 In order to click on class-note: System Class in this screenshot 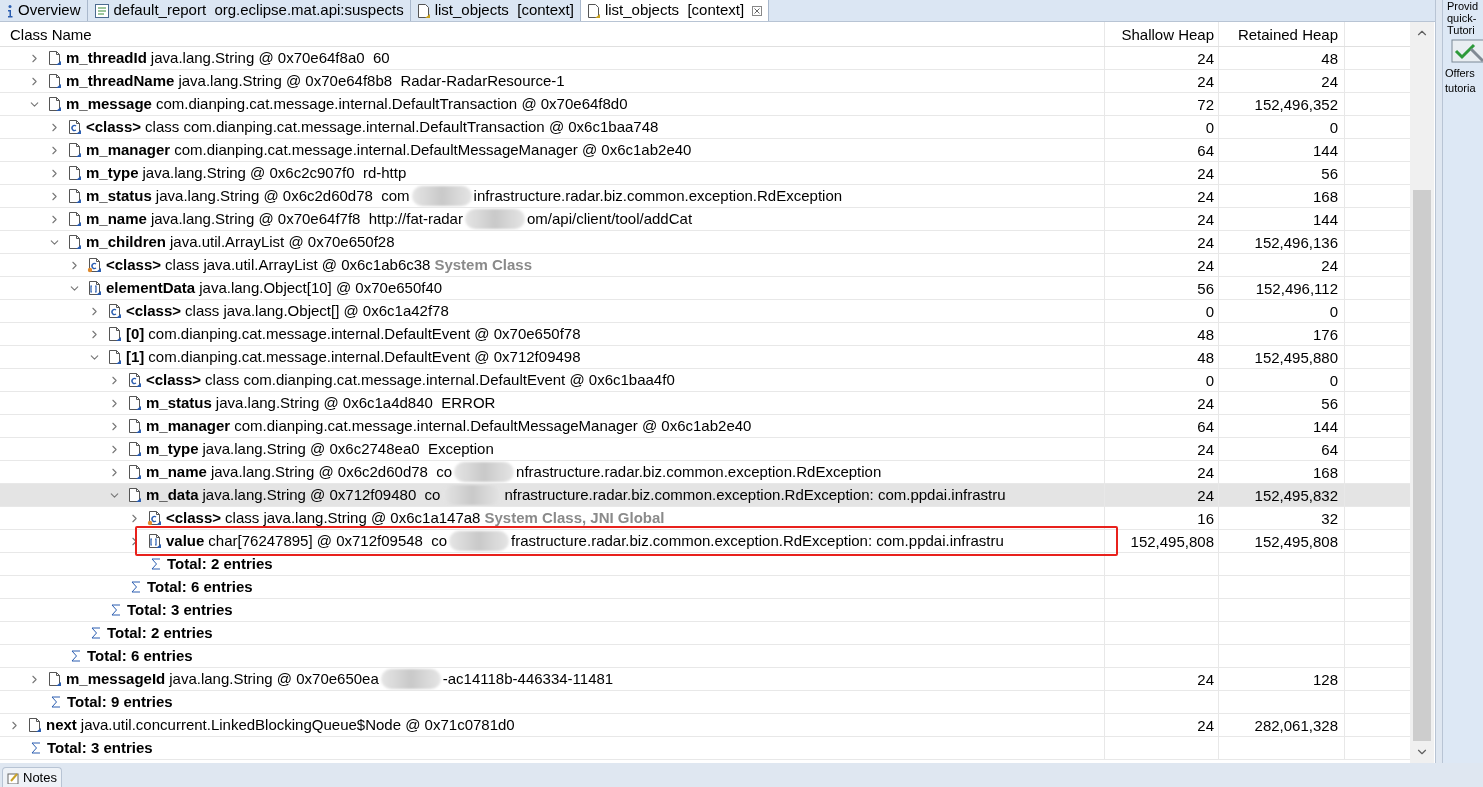, I will do `click(483, 264)`.